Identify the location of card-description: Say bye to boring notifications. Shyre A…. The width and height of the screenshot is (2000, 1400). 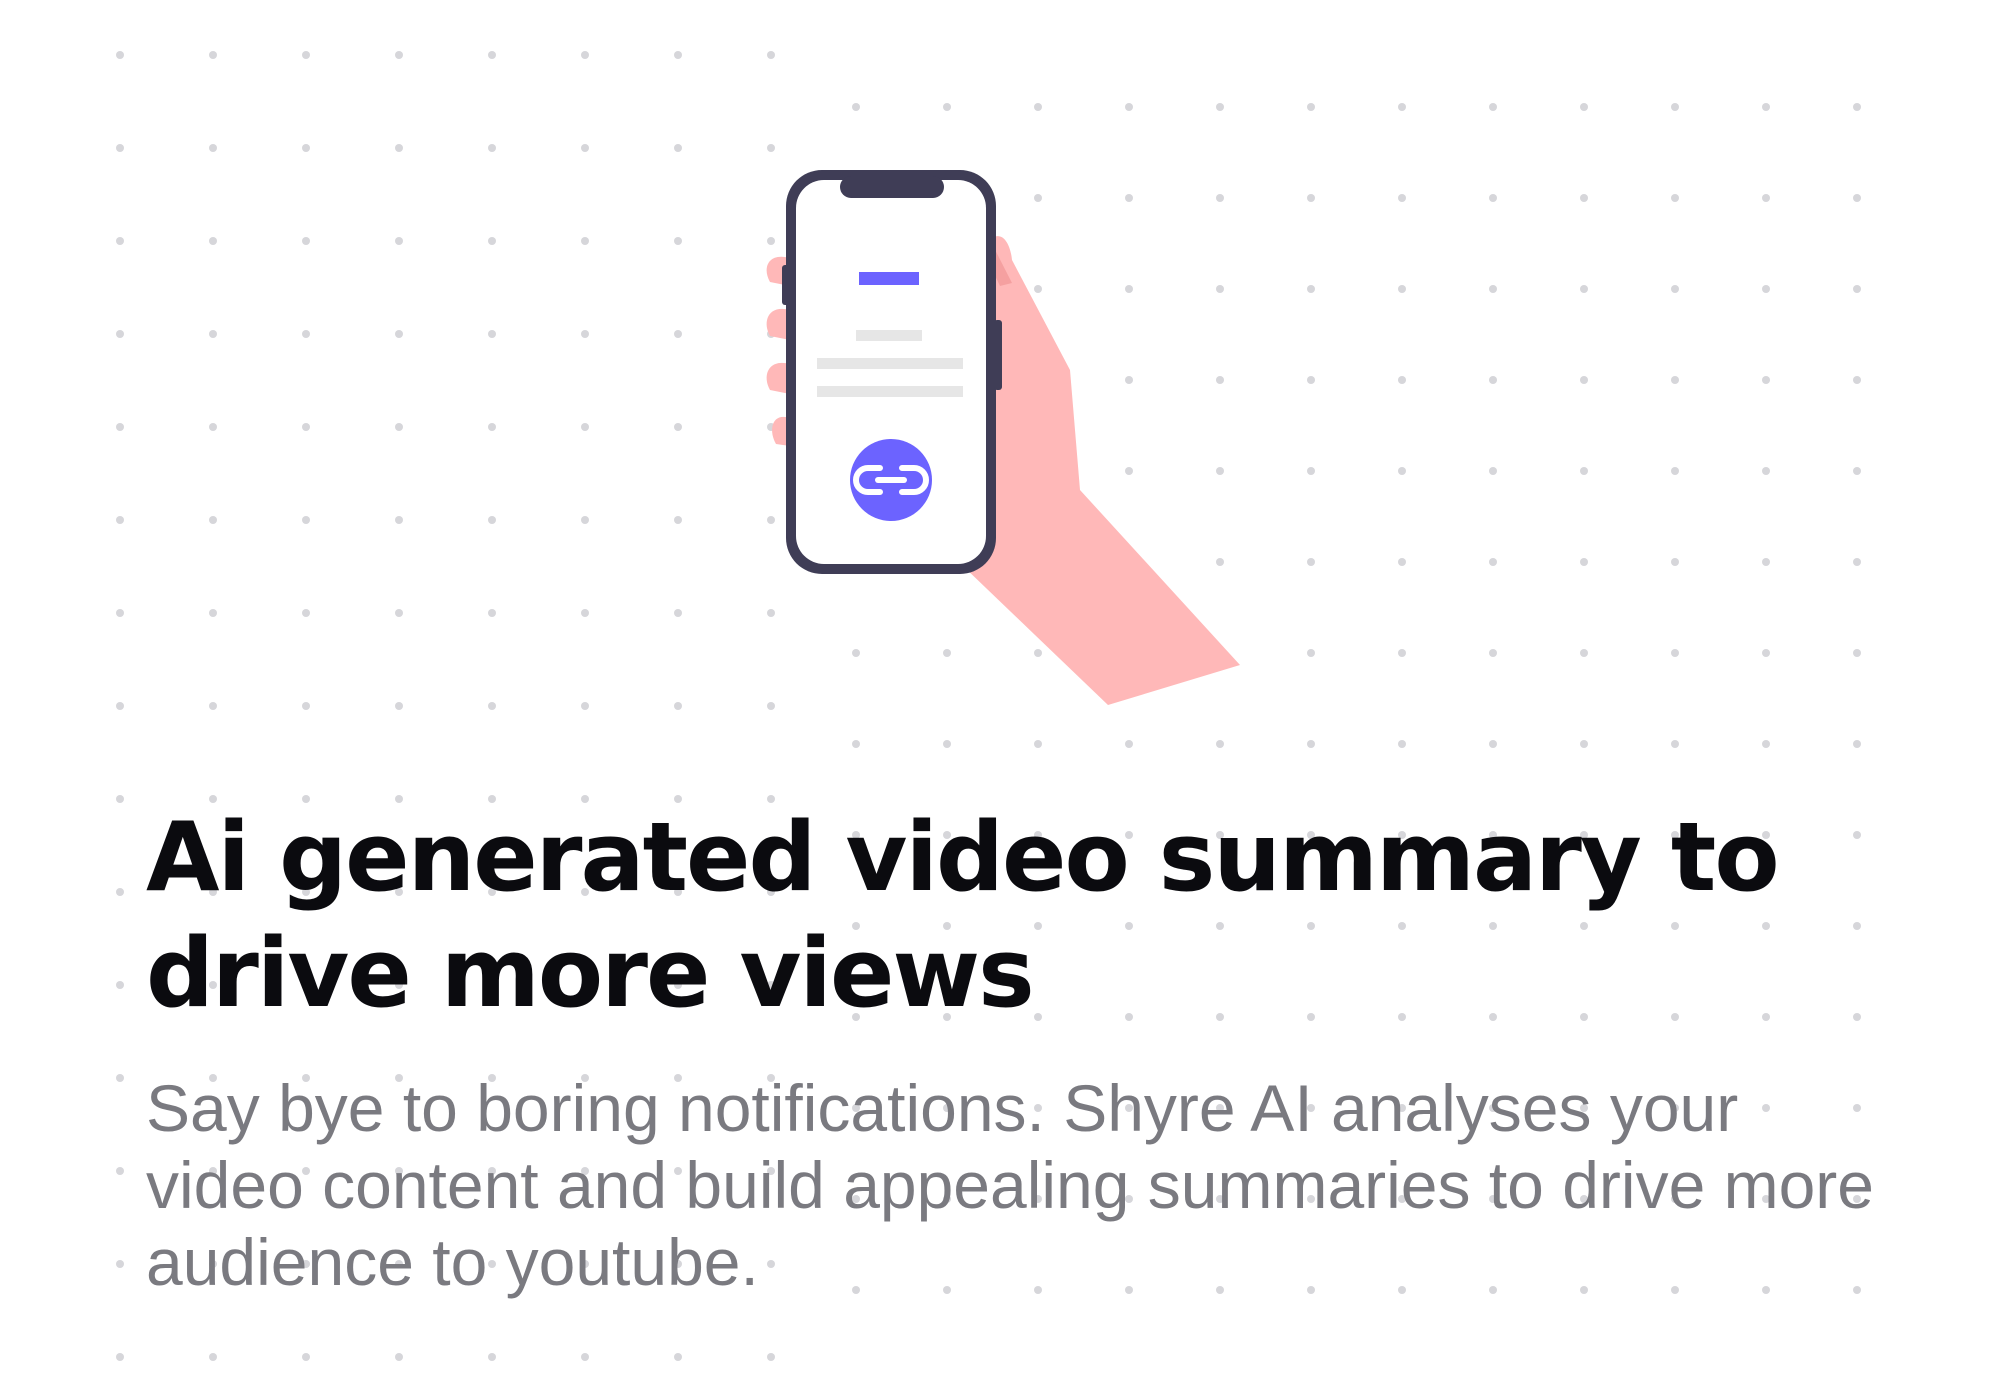
(1010, 1185).